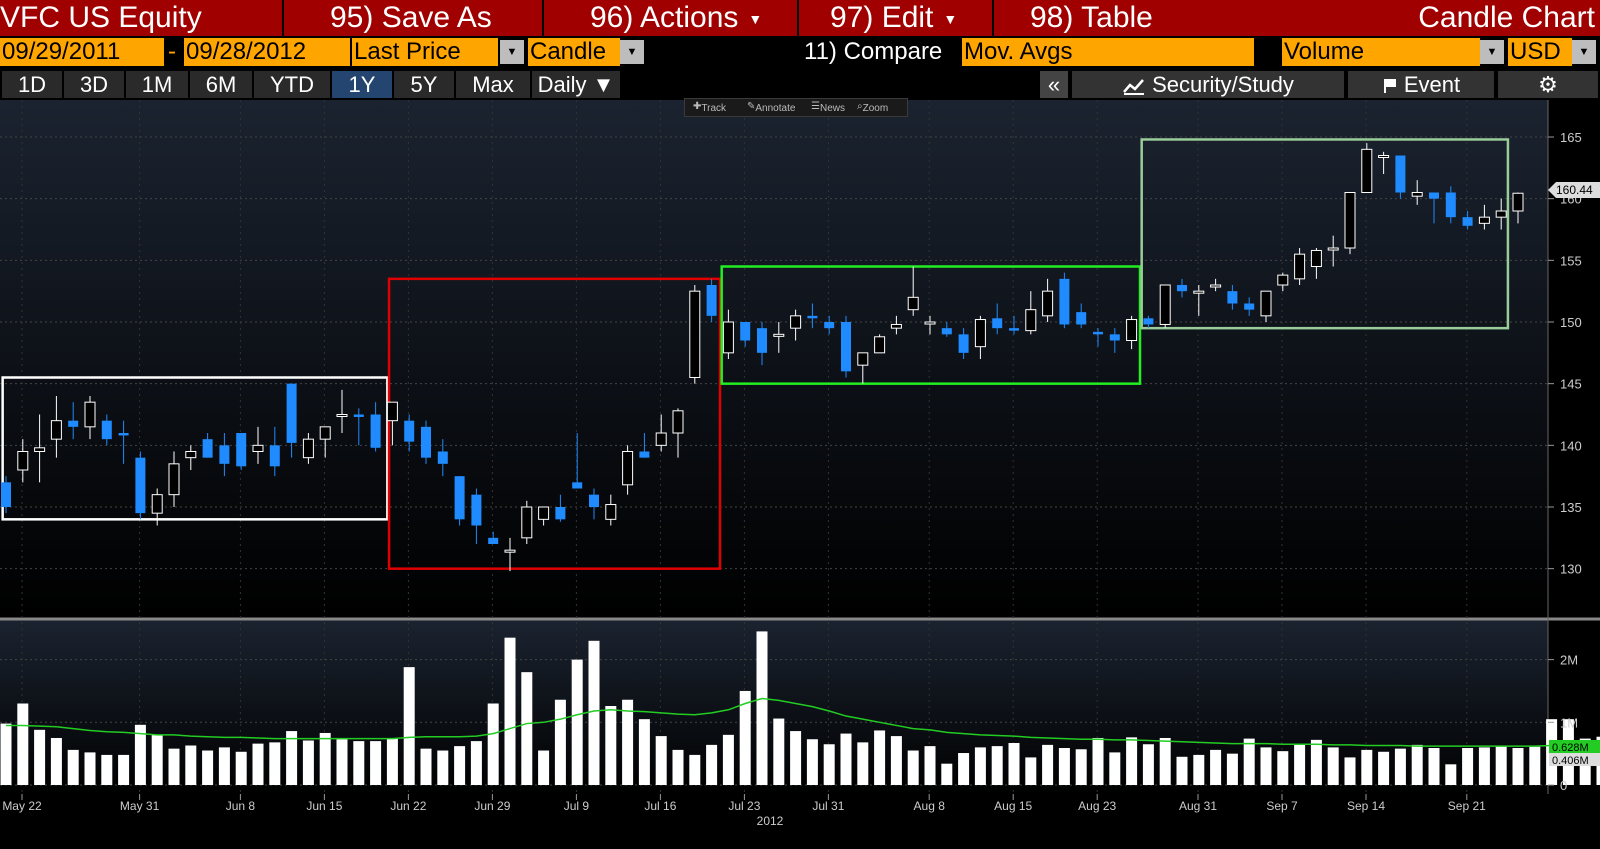 The image size is (1600, 849). What do you see at coordinates (32, 84) in the screenshot?
I see `tab-1d: 1D` at bounding box center [32, 84].